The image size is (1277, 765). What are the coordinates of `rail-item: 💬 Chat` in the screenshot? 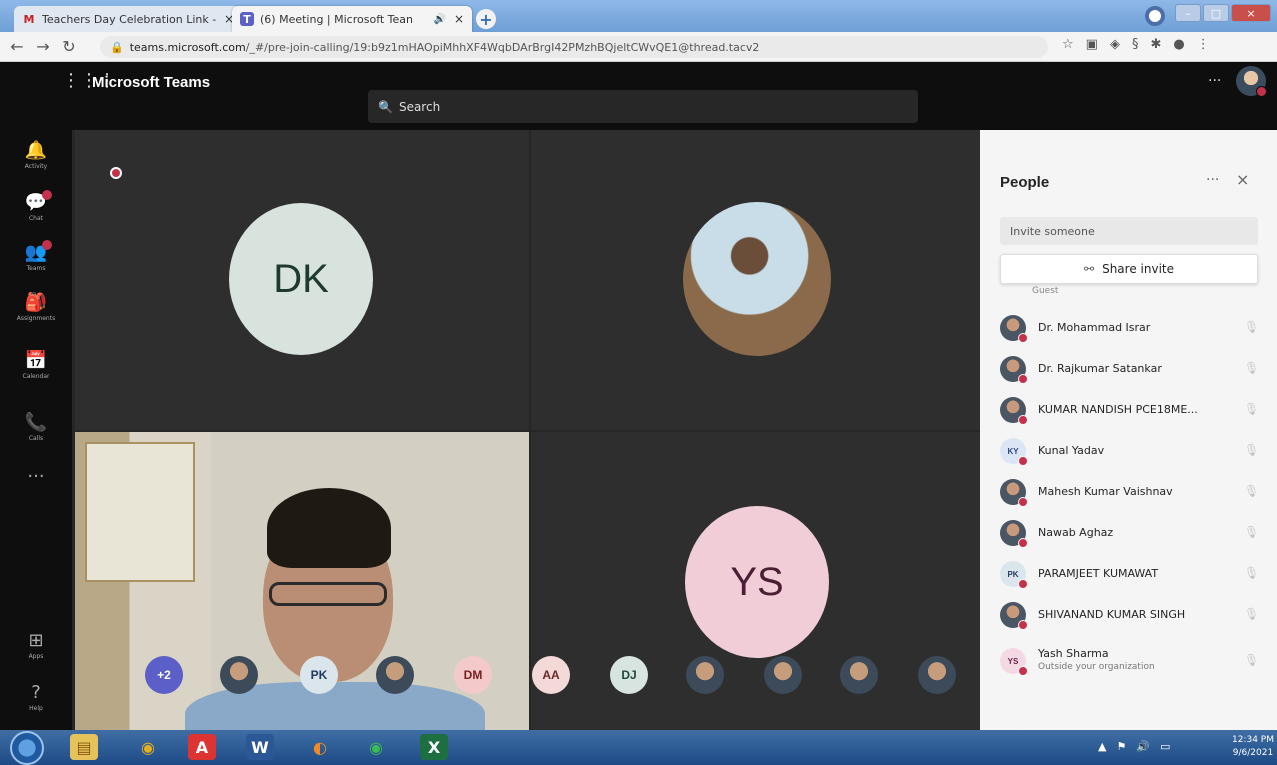 It's located at (36, 206).